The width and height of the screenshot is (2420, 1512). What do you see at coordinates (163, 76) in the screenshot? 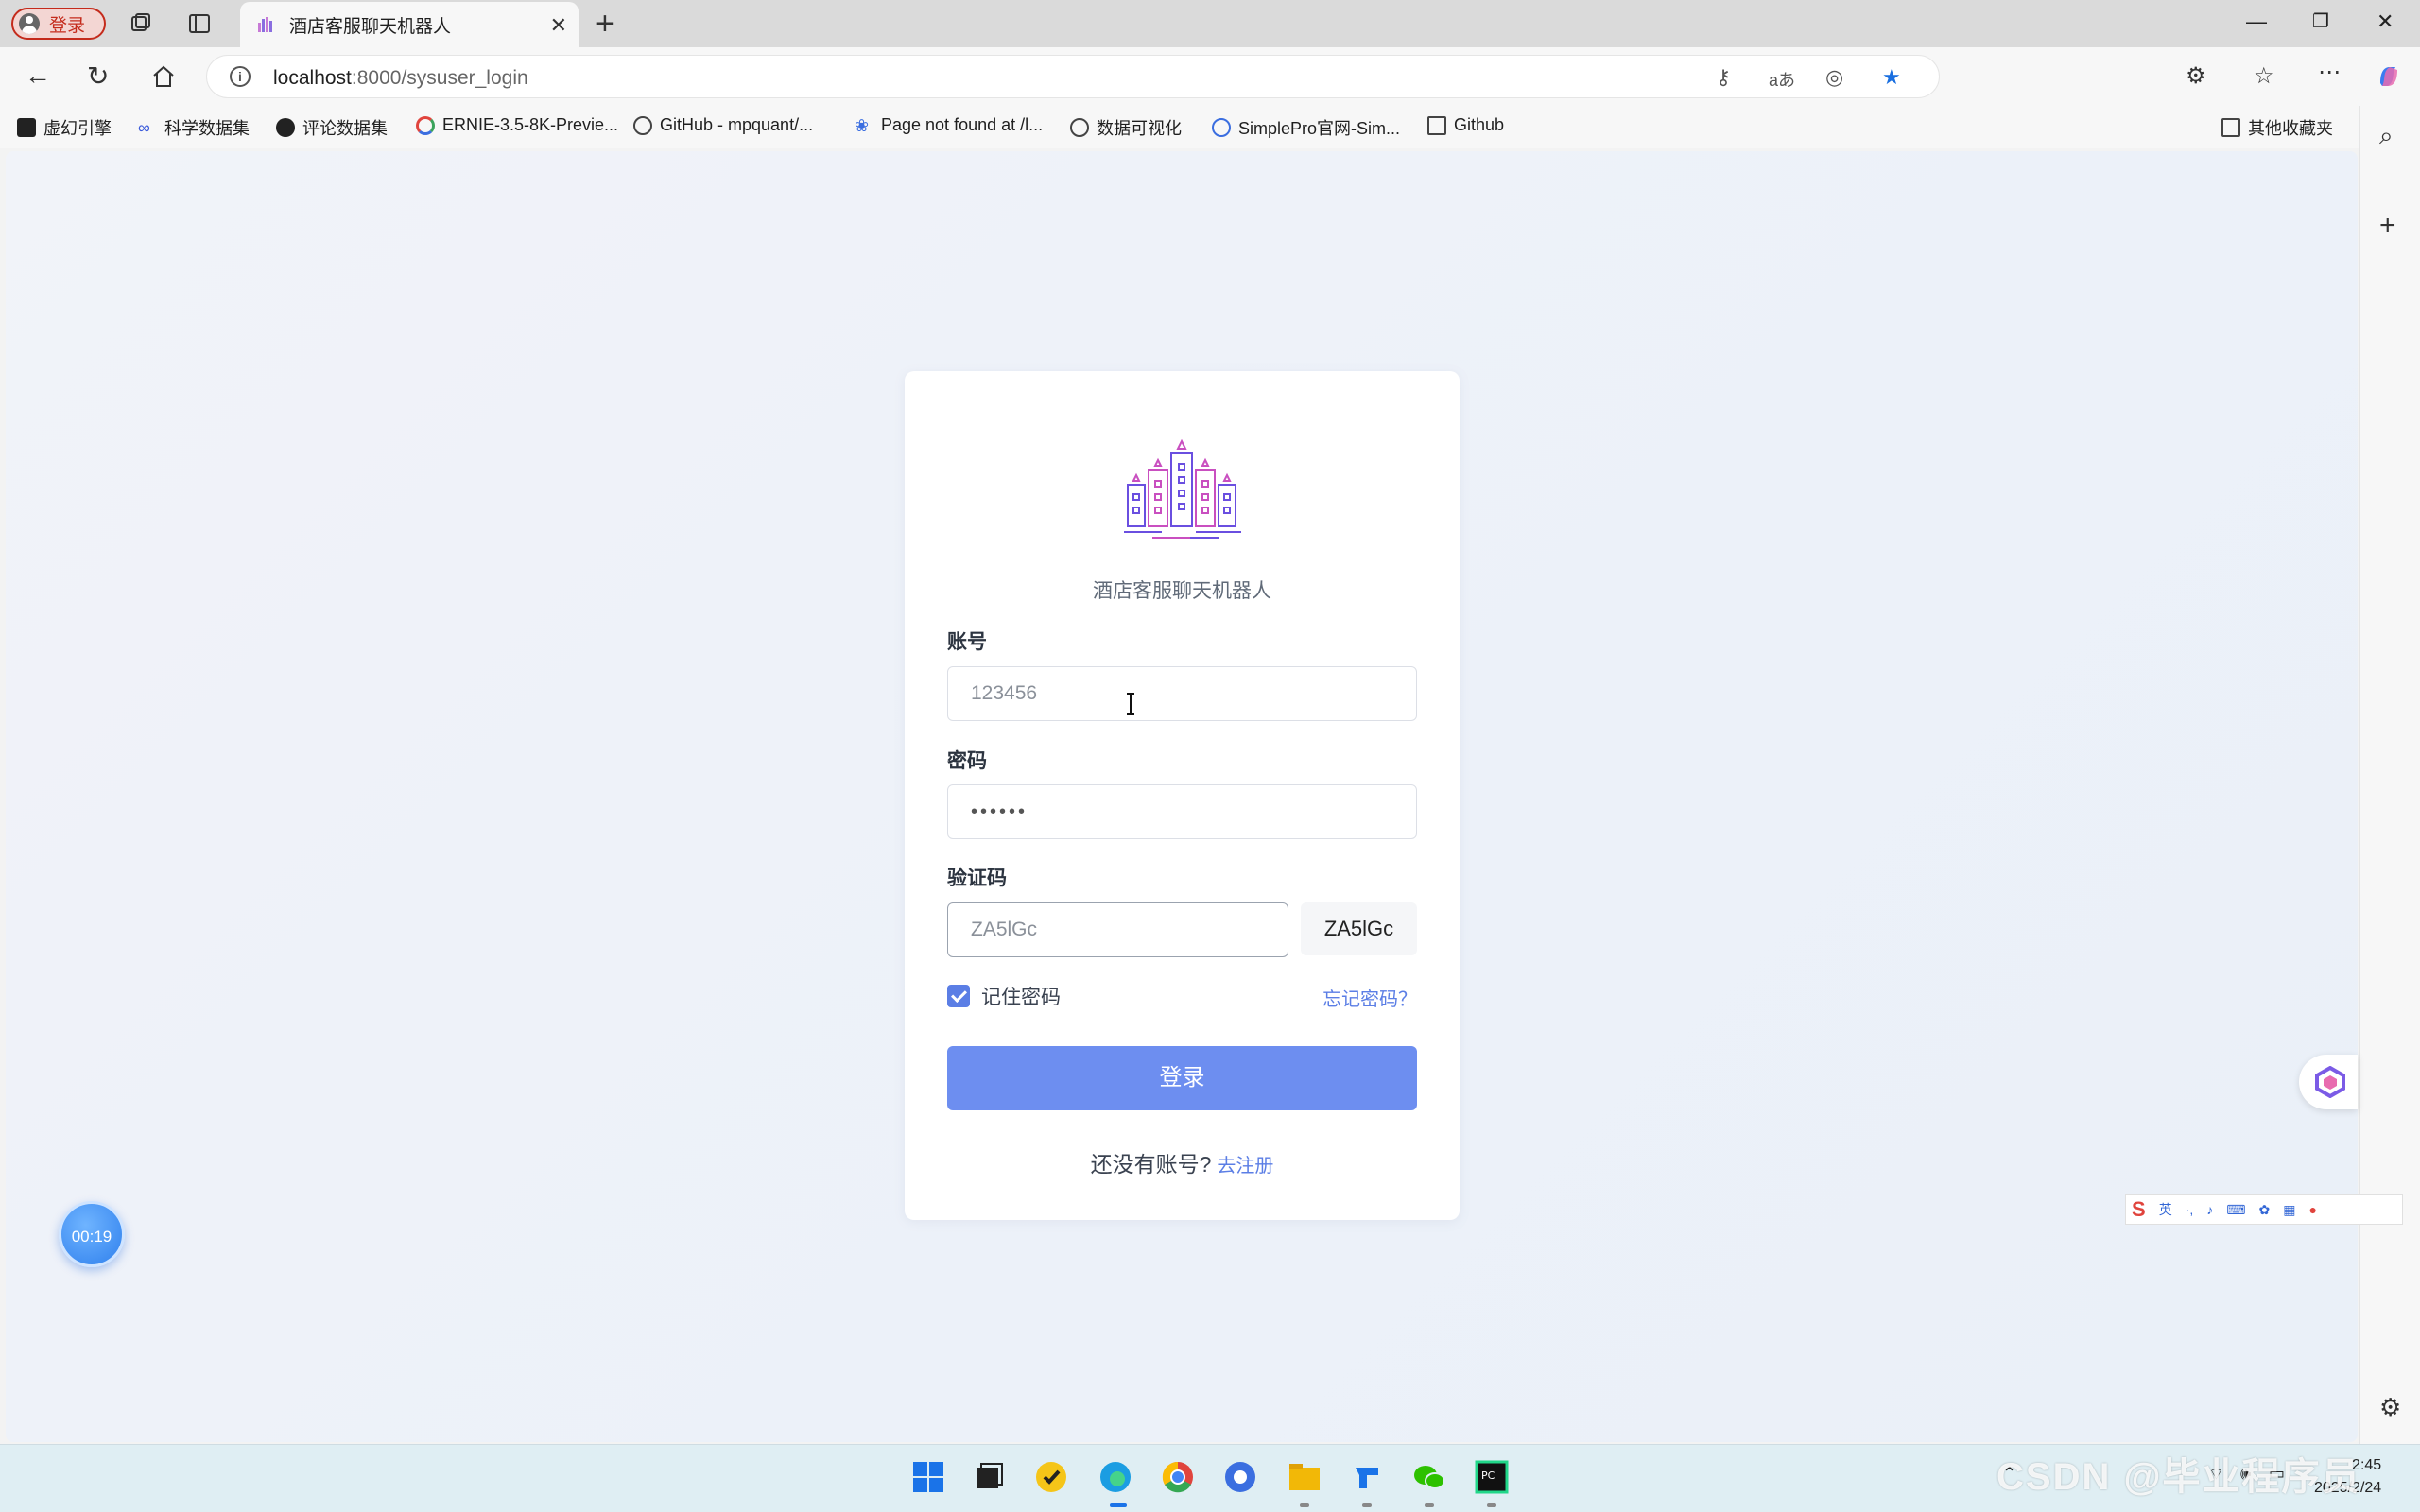
I see `home-icon` at bounding box center [163, 76].